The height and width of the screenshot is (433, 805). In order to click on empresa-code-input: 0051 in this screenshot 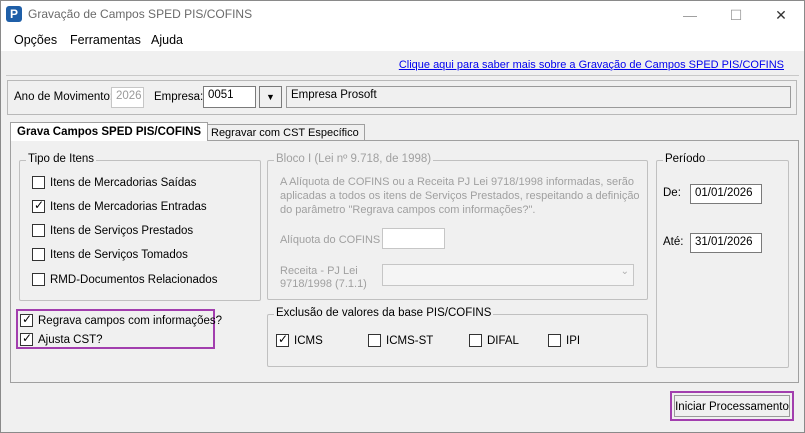, I will do `click(229, 97)`.